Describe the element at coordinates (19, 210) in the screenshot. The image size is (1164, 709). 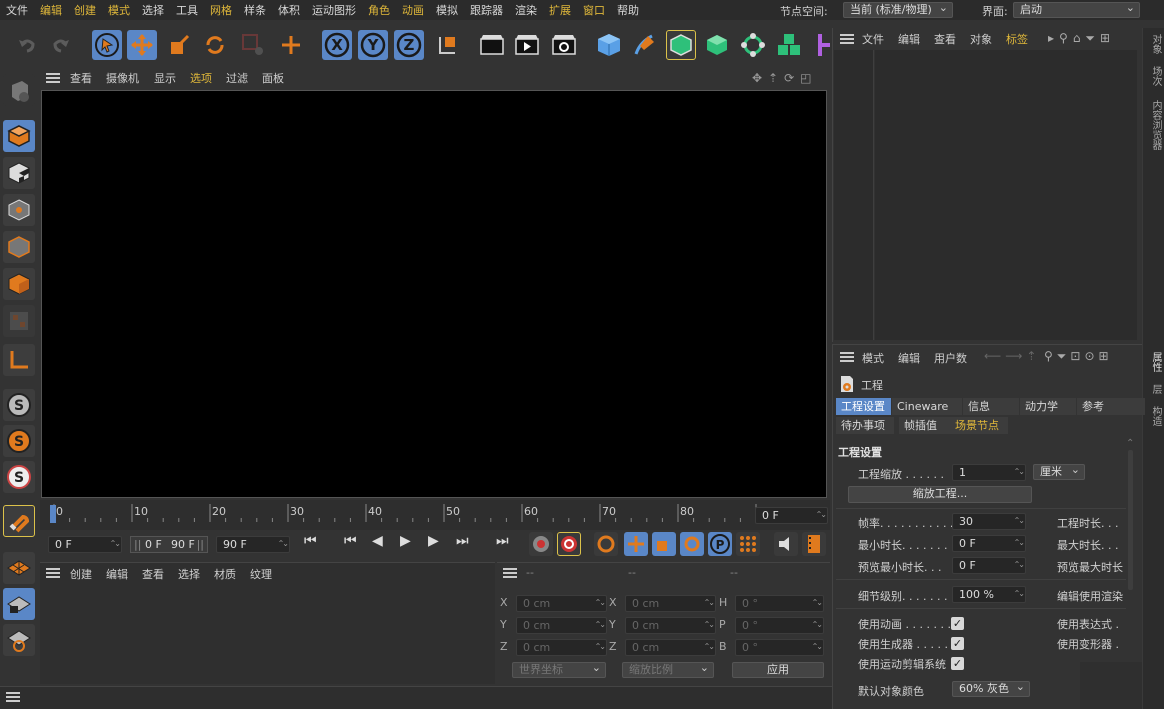
I see `point-mode-icon` at that location.